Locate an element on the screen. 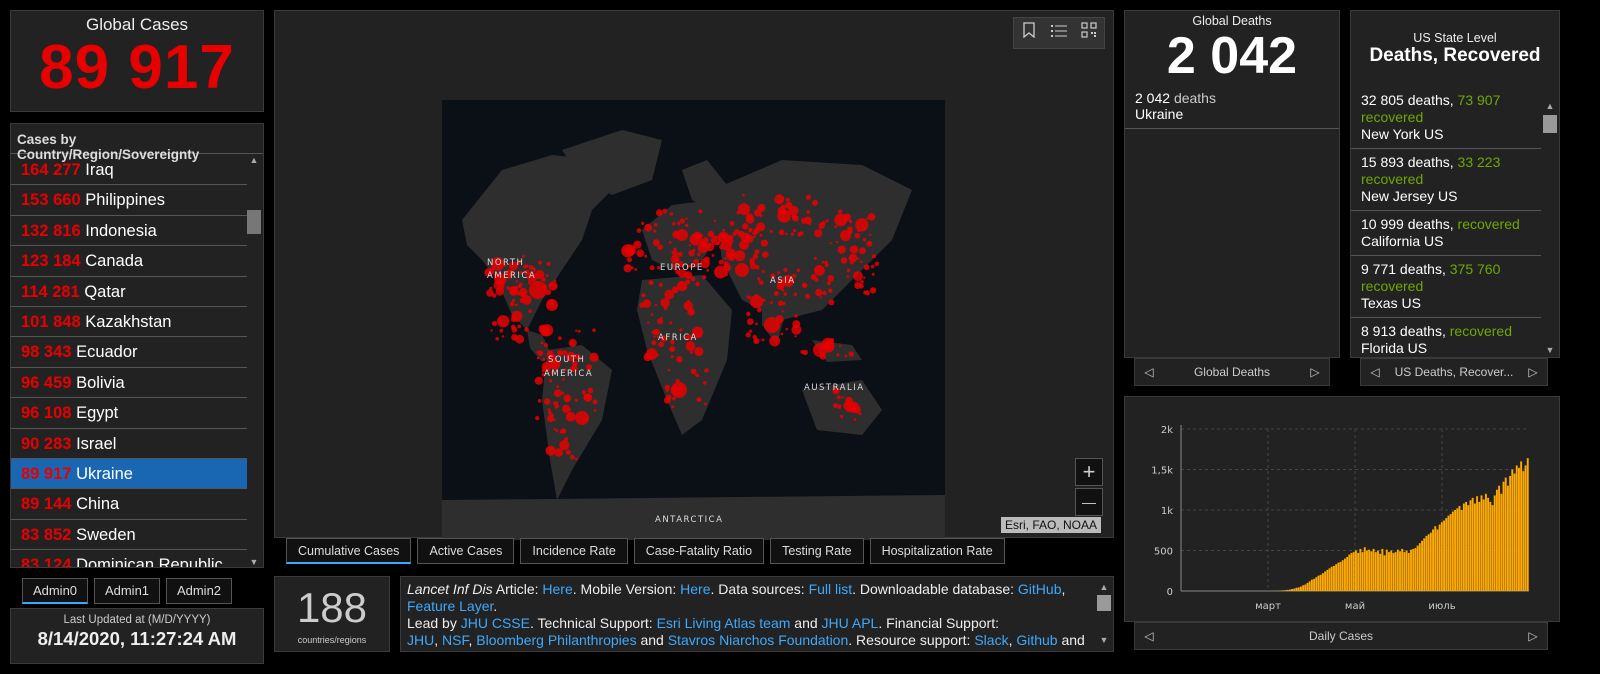  global-deaths-row: 2 042 deaths Ukraine is located at coordinates (1232, 106).